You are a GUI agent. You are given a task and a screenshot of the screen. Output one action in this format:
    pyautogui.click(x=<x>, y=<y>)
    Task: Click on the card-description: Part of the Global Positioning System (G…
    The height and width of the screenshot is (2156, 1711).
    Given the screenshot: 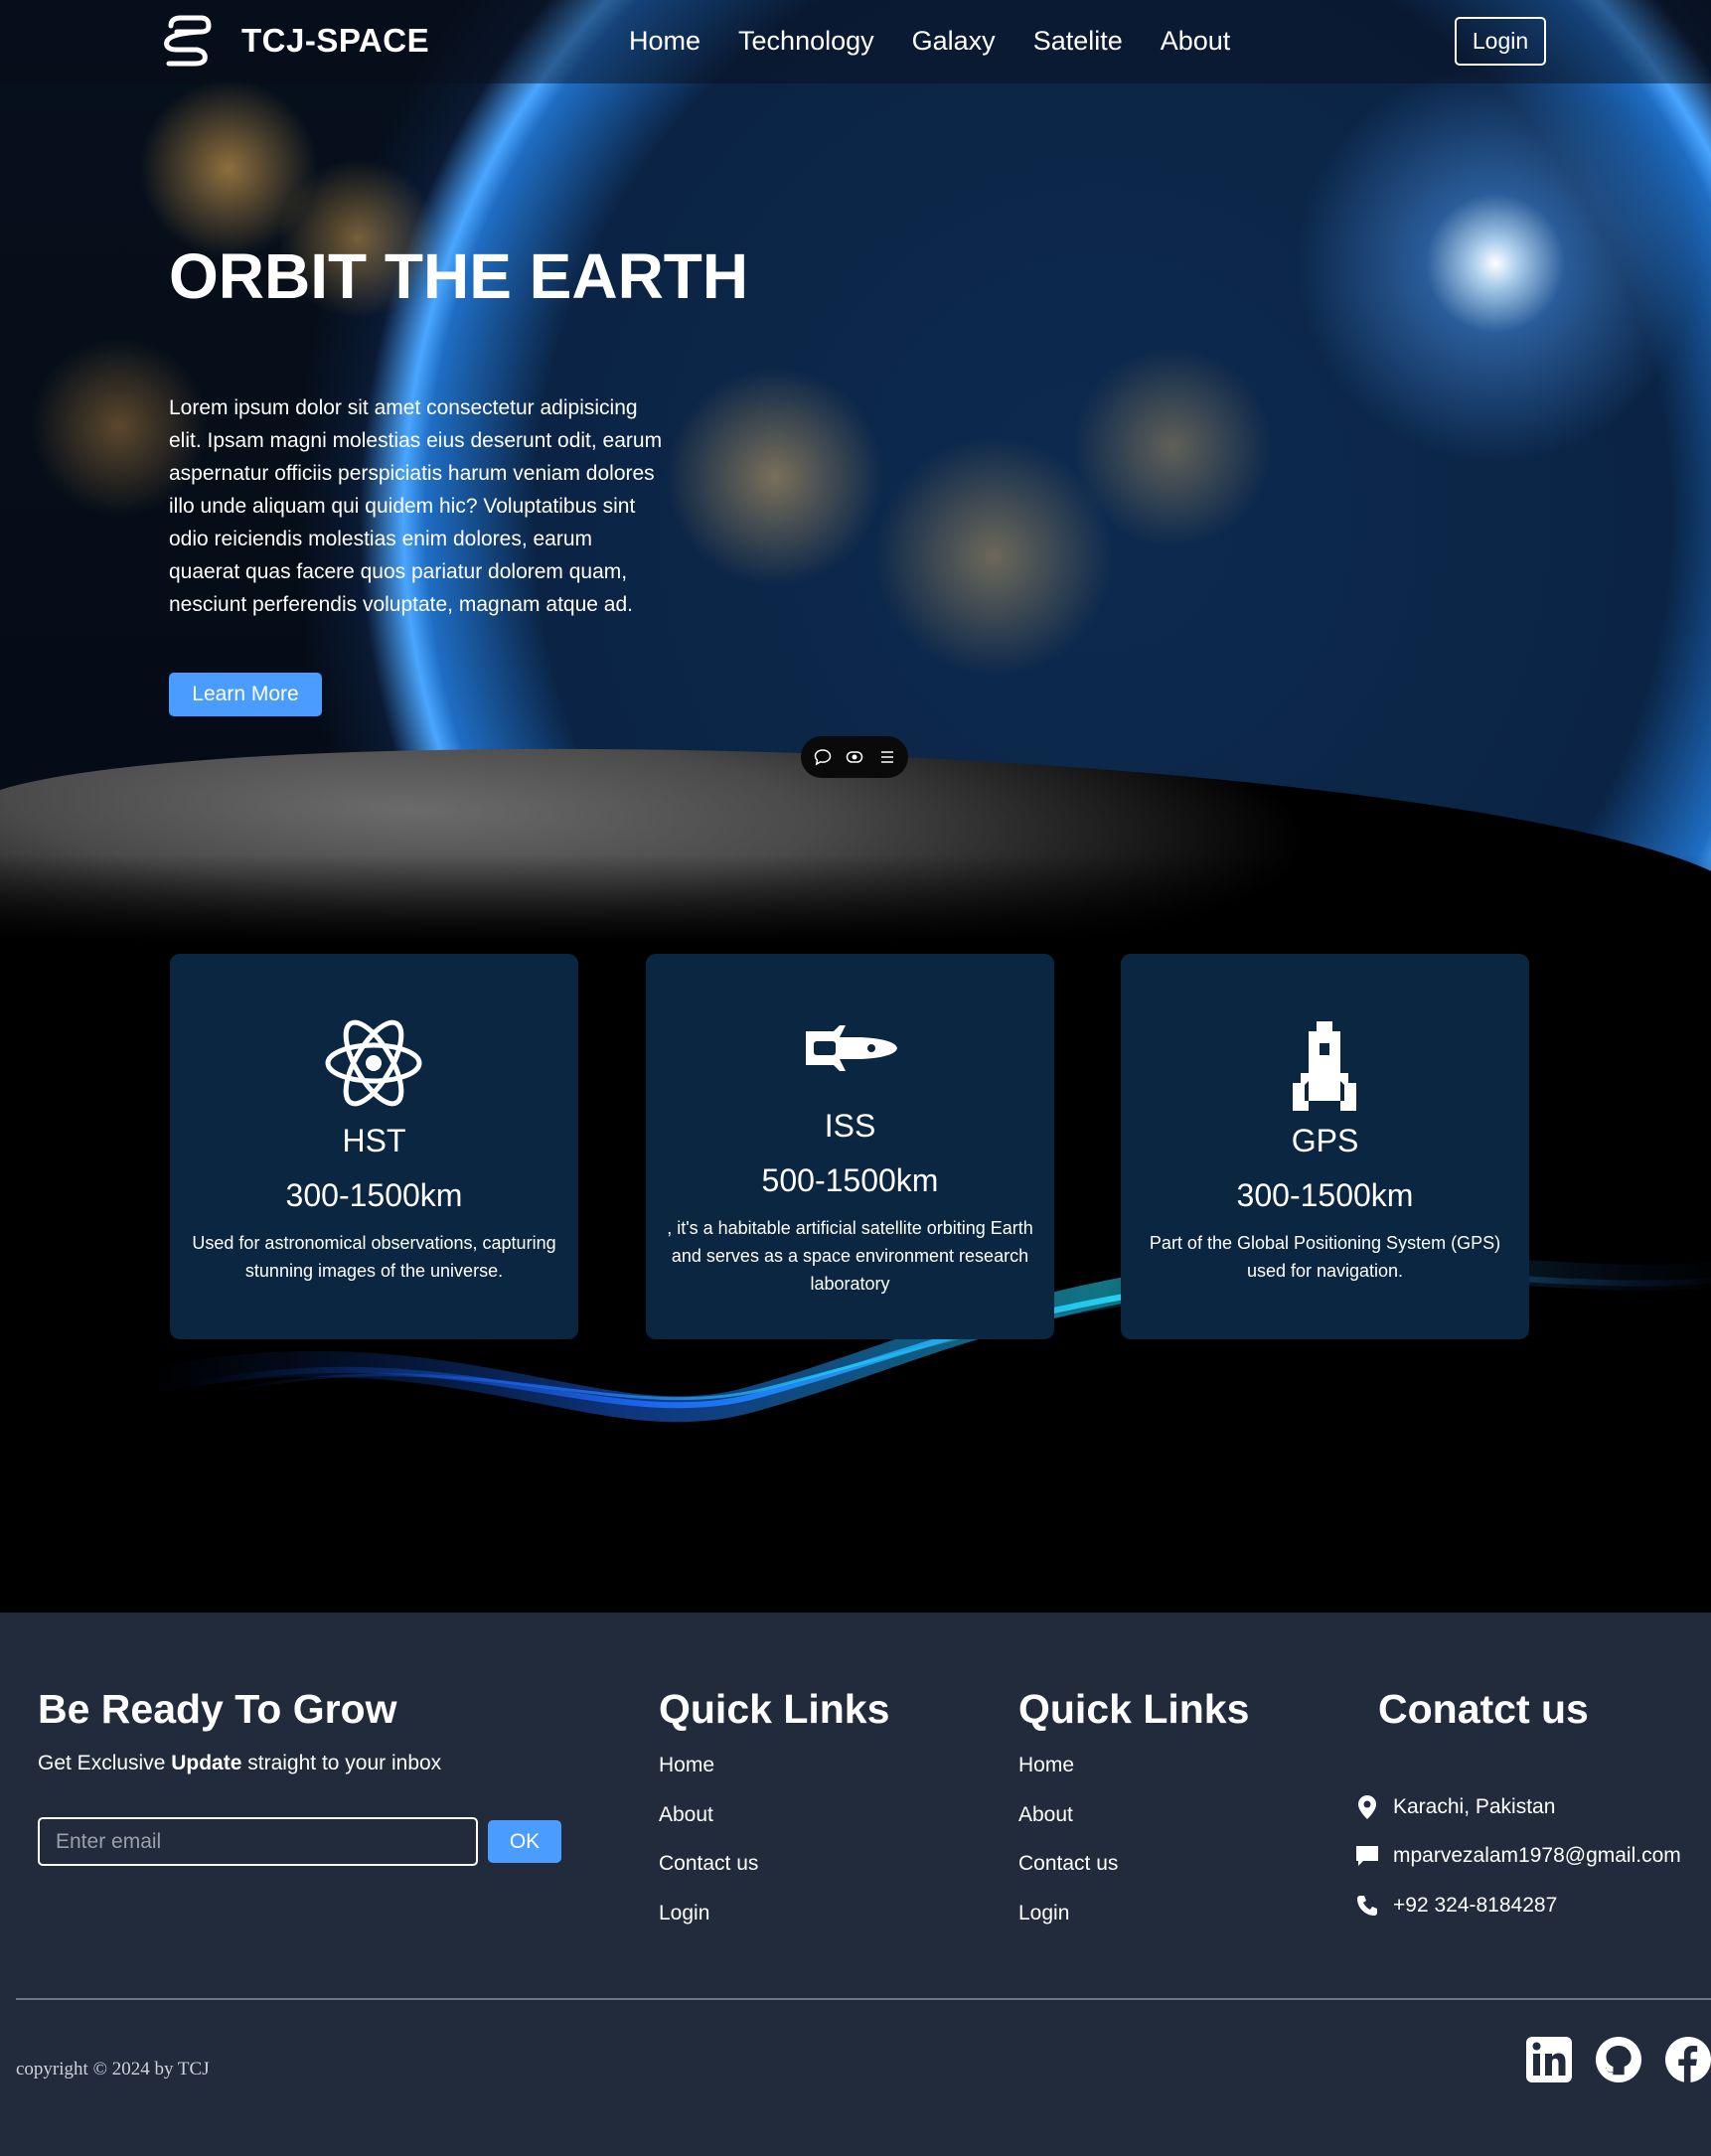 What is the action you would take?
    pyautogui.click(x=1325, y=1257)
    